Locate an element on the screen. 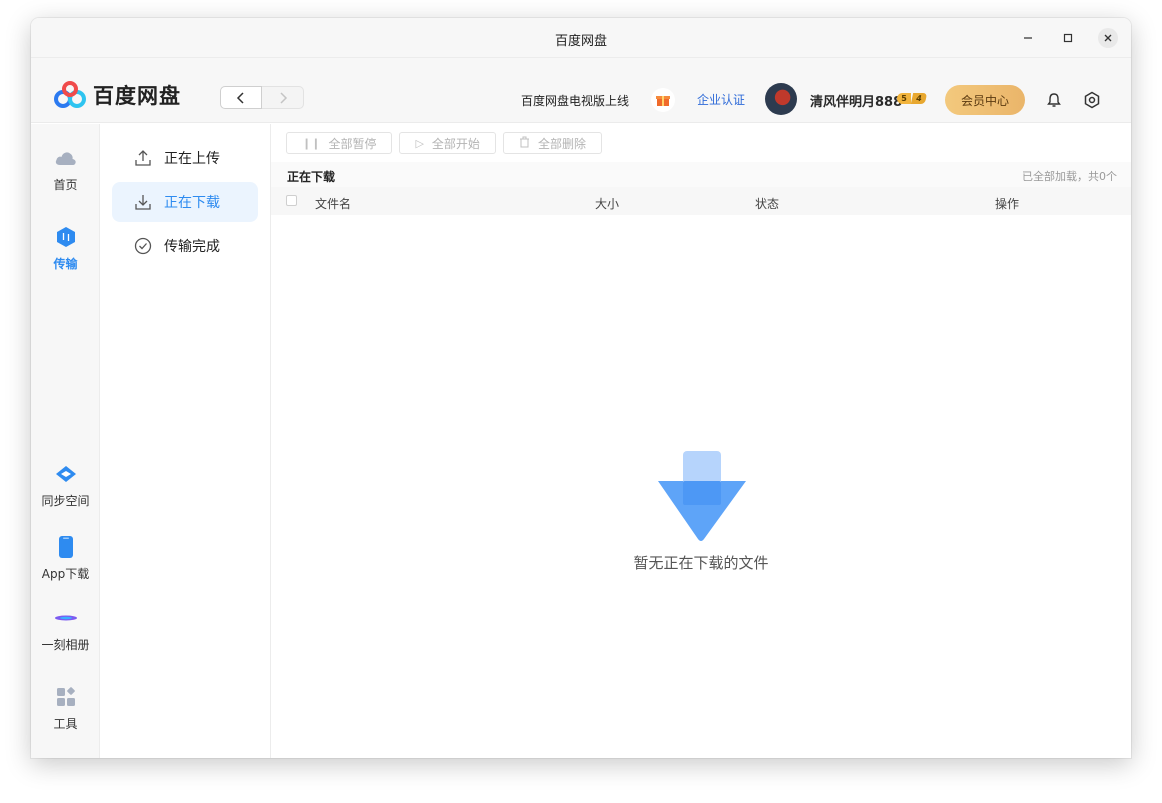 This screenshot has height=803, width=1162. download-arrow-icon is located at coordinates (702, 496).